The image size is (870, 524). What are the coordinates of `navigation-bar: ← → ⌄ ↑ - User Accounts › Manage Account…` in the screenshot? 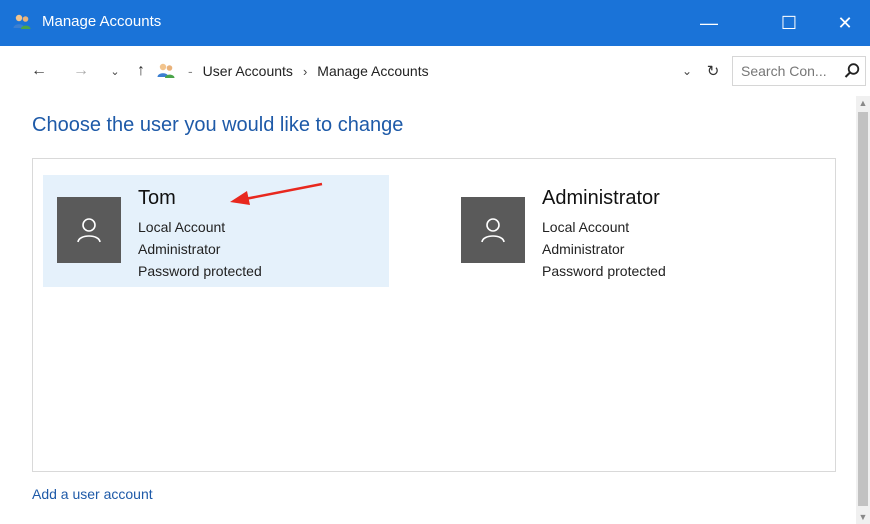 It's located at (435, 71).